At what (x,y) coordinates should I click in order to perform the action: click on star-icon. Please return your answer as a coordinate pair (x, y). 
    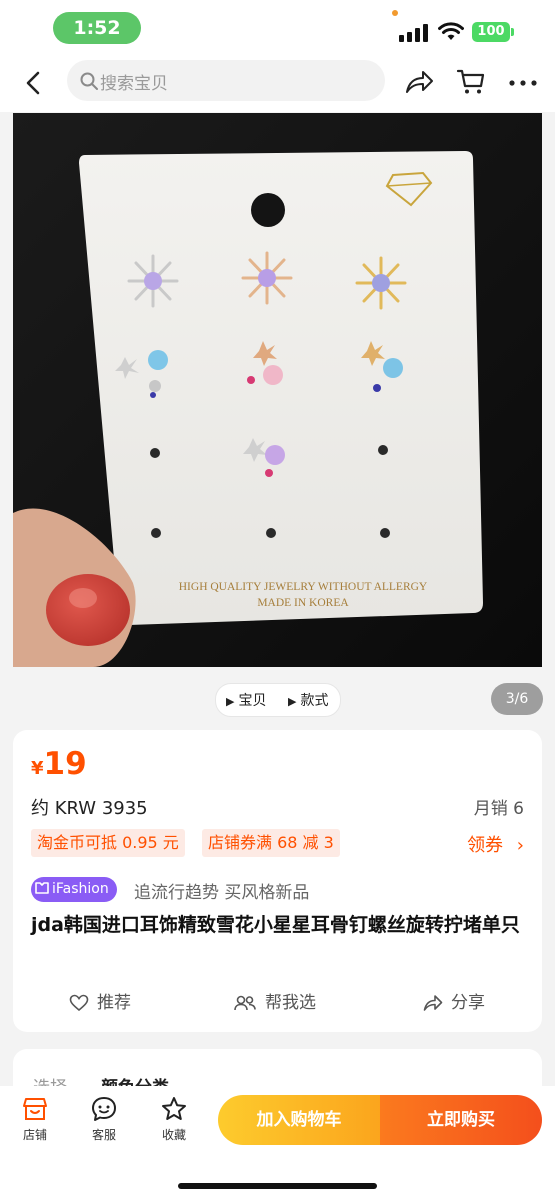
    Looking at the image, I should click on (174, 1108).